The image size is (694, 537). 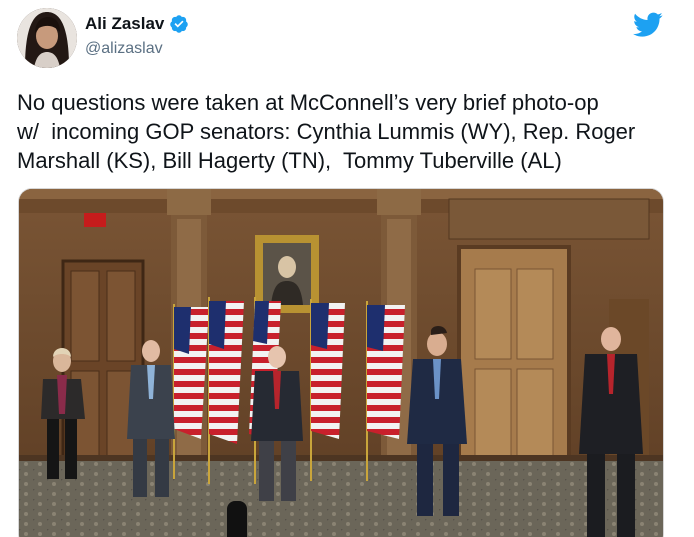 What do you see at coordinates (237, 519) in the screenshot?
I see `microphone` at bounding box center [237, 519].